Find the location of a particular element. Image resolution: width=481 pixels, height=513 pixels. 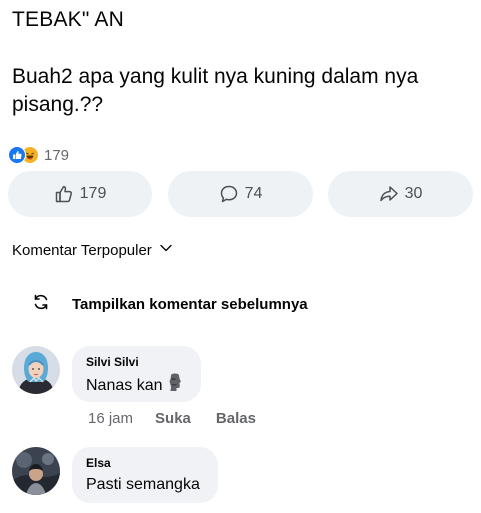

reaction-icons is located at coordinates (23, 155).